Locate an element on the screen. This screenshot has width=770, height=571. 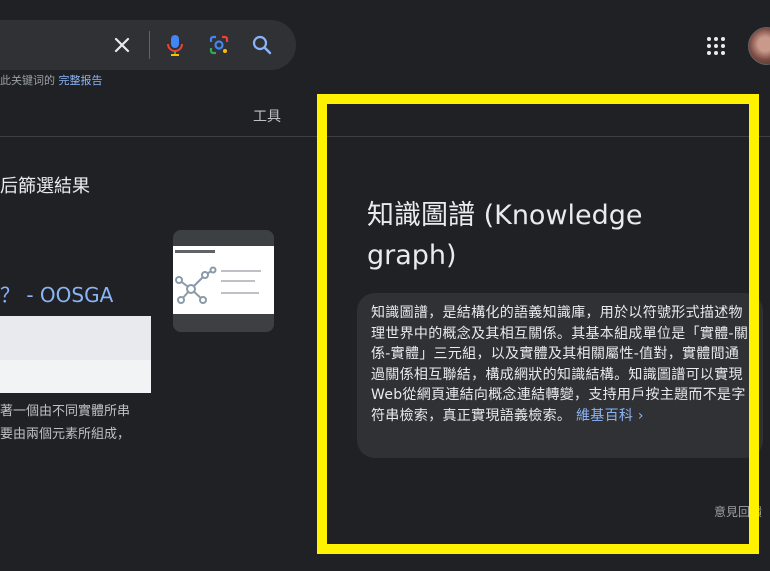
full-report-link: 完整报告 is located at coordinates (81, 80).